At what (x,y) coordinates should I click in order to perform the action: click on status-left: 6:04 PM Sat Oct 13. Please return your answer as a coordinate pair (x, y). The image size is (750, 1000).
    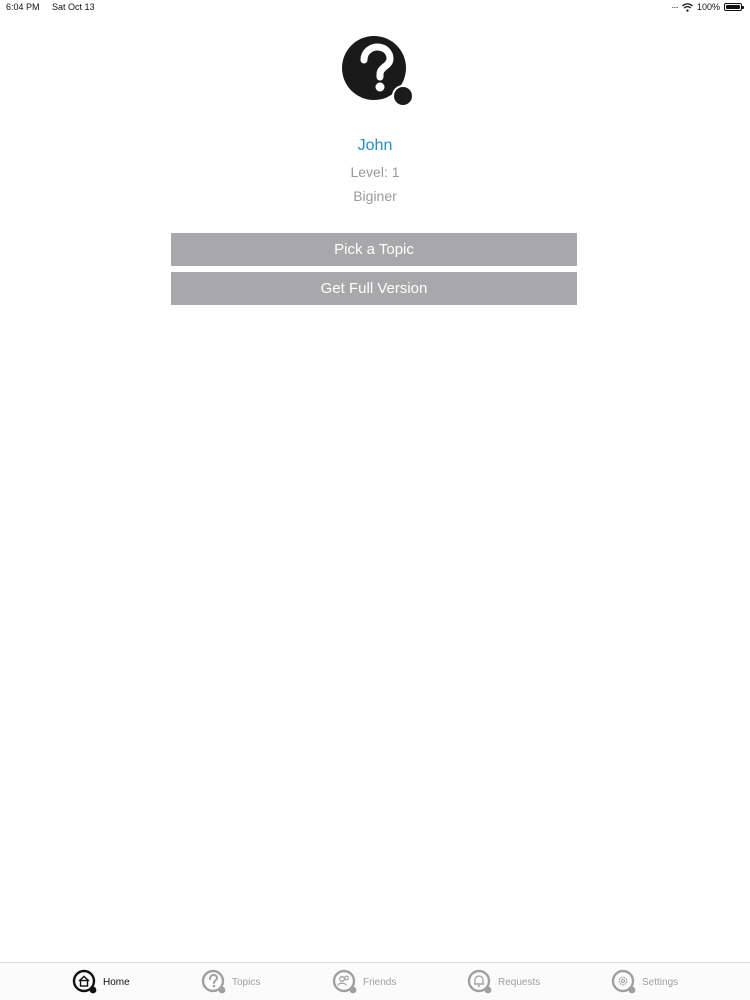
    Looking at the image, I should click on (55, 7).